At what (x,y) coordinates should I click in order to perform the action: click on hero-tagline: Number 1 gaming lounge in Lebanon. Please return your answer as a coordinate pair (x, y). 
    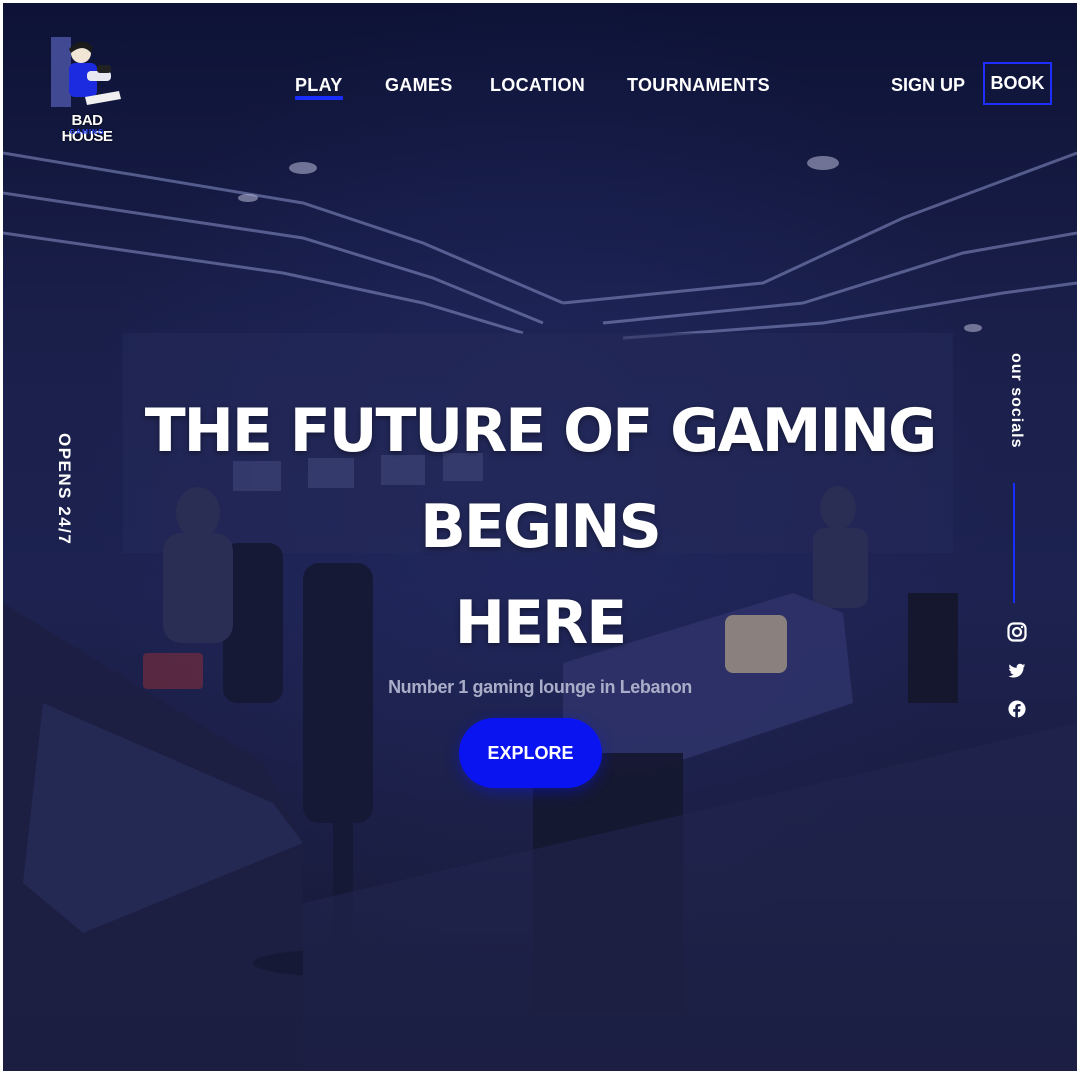
    Looking at the image, I should click on (540, 687).